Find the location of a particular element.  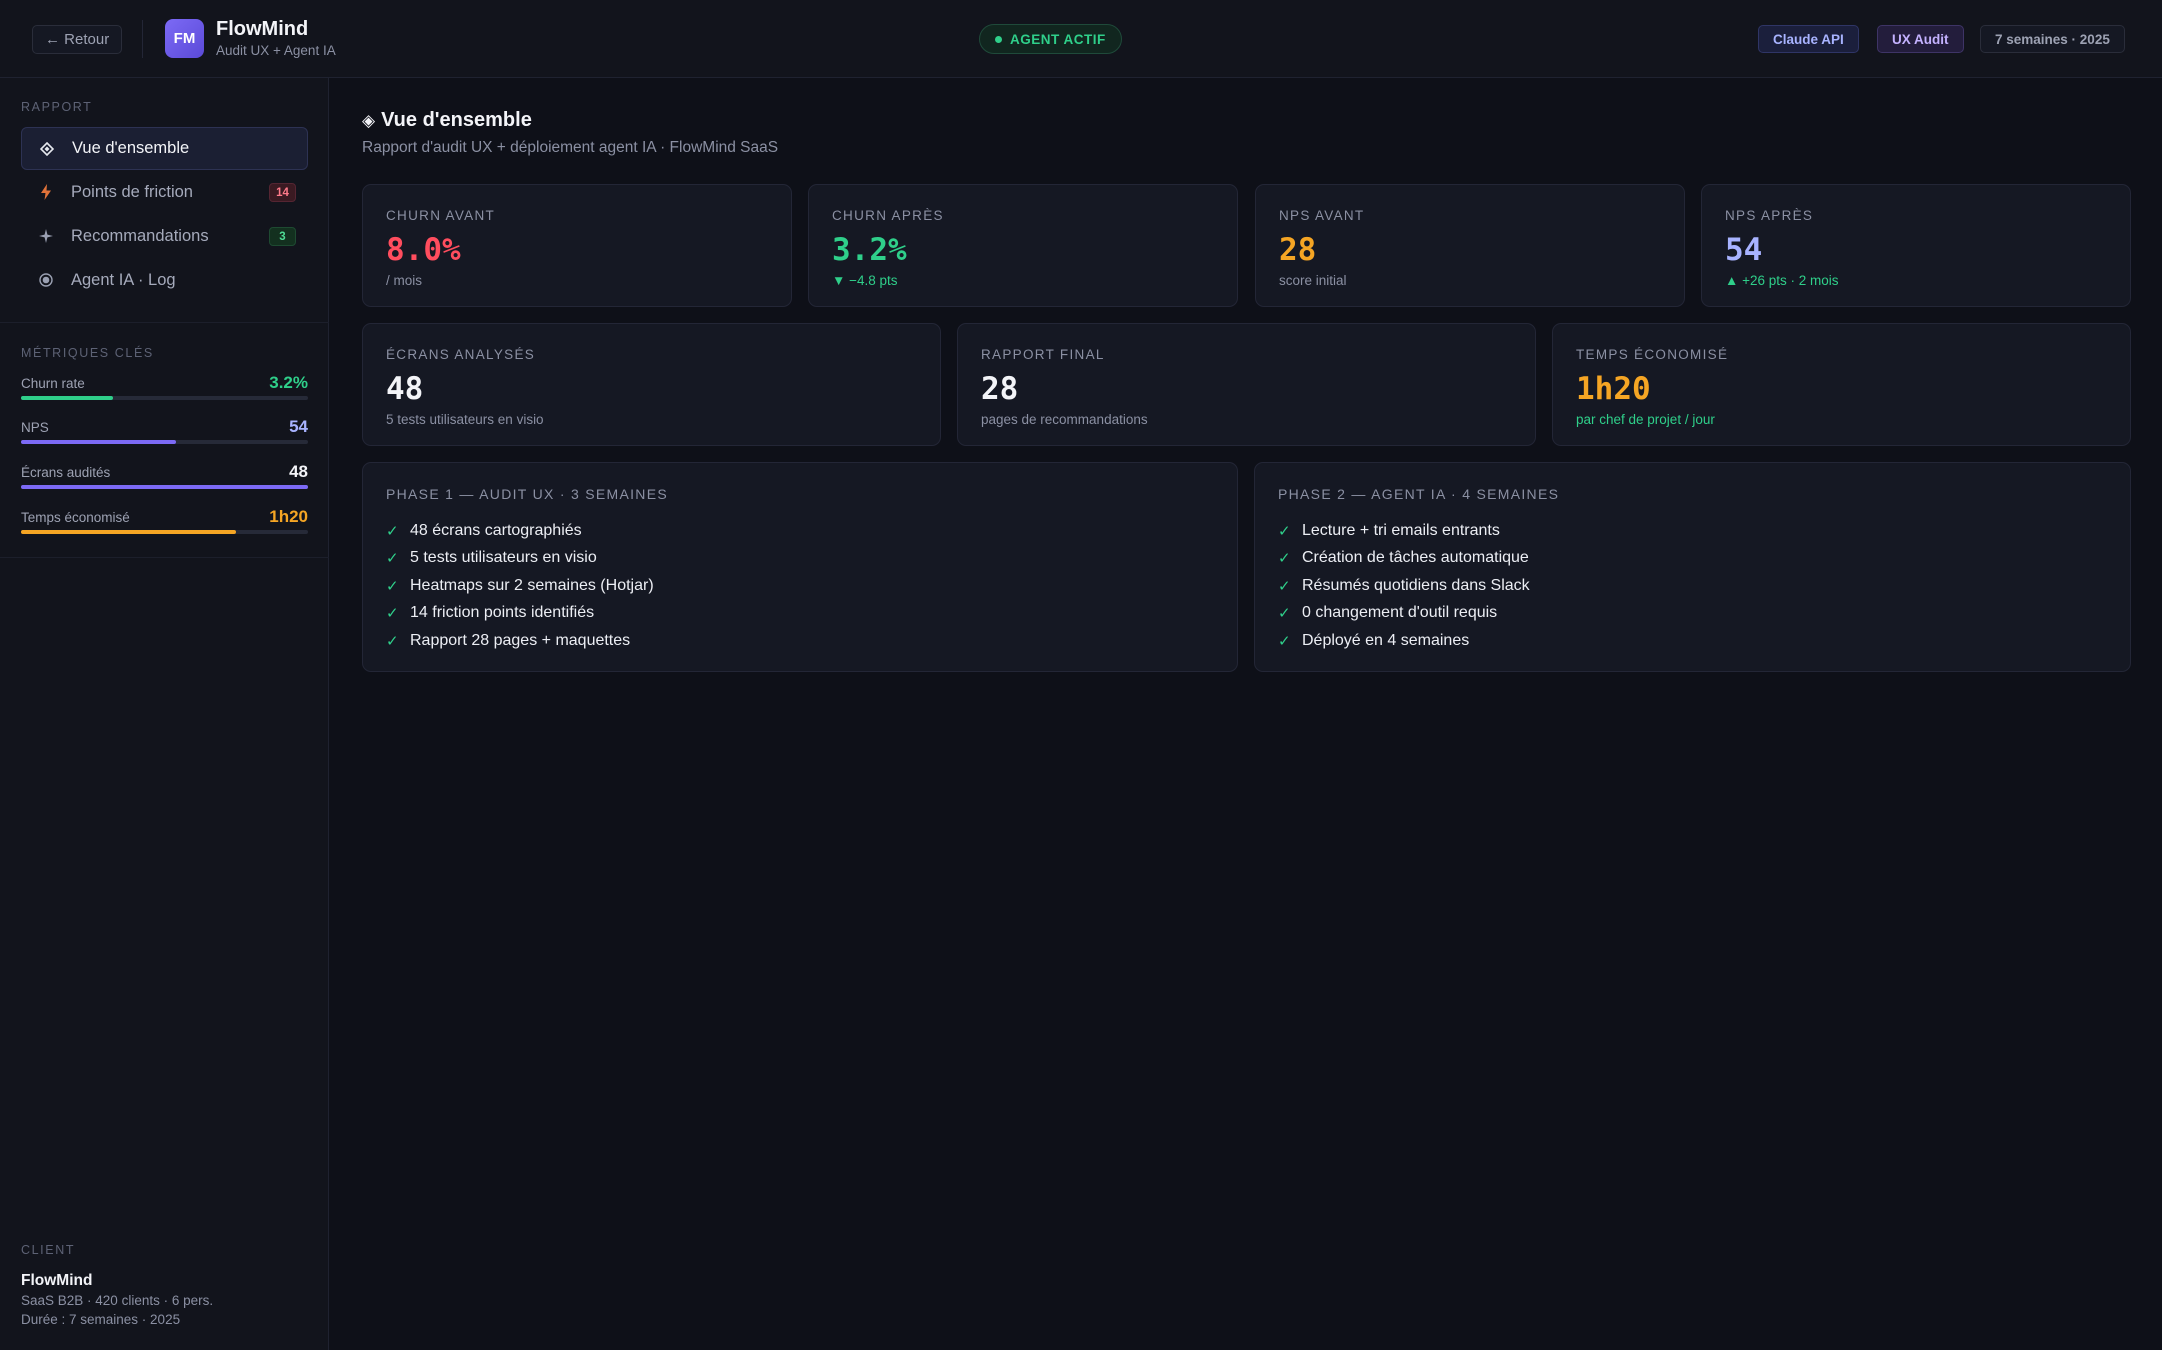

list-item: ✓ 48 écrans cartographiés is located at coordinates (520, 531).